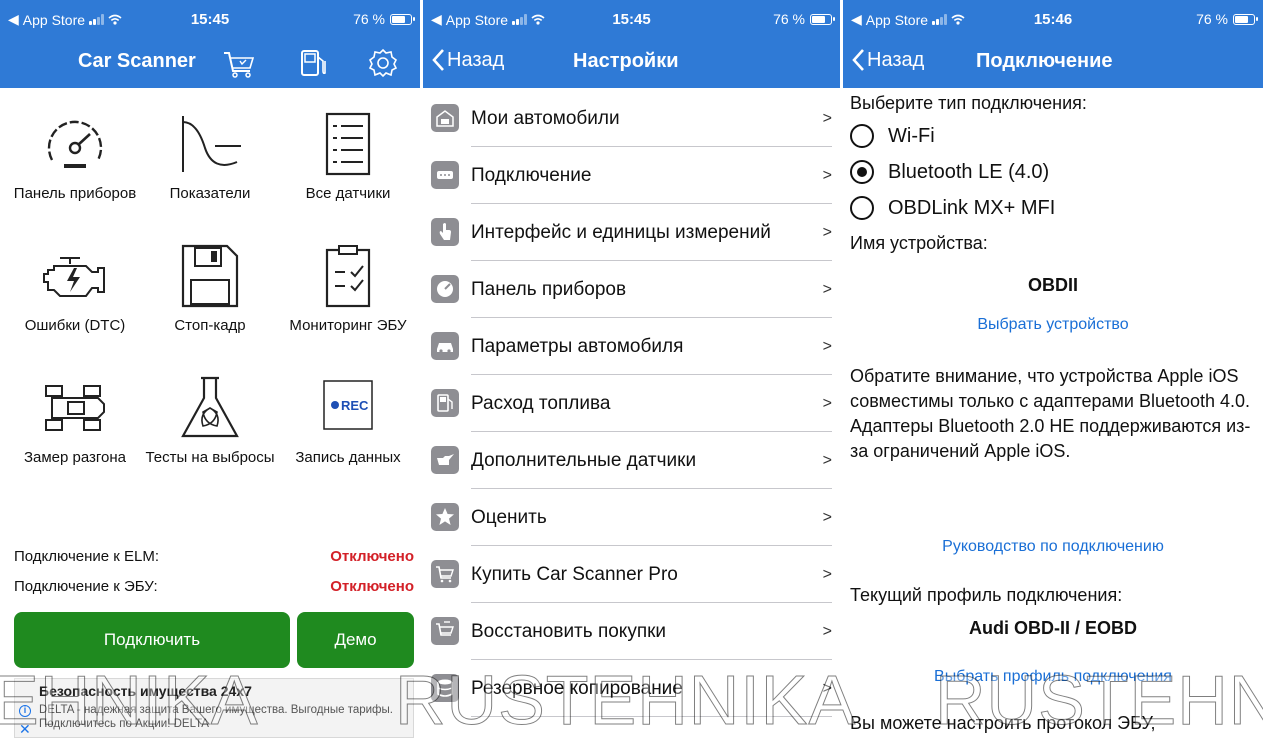  I want to click on settings-item: Мои автомобили >, so click(631, 118).